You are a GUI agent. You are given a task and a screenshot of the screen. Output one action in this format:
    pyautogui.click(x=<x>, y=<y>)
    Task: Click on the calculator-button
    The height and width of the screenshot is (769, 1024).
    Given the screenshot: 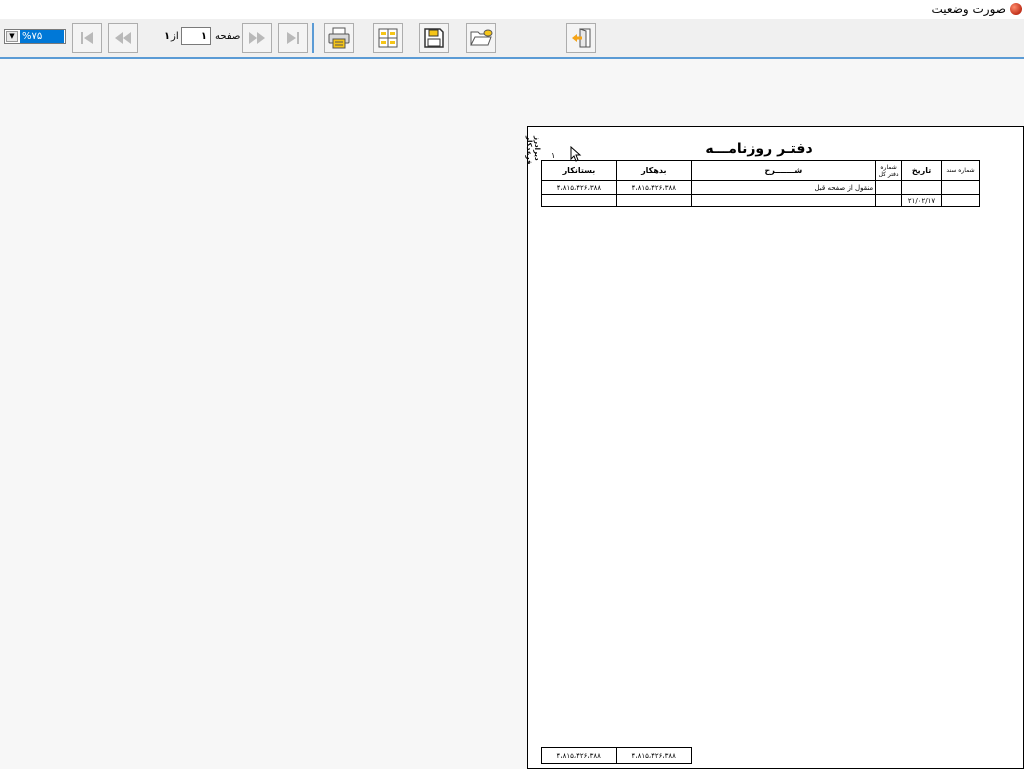 What is the action you would take?
    pyautogui.click(x=388, y=38)
    